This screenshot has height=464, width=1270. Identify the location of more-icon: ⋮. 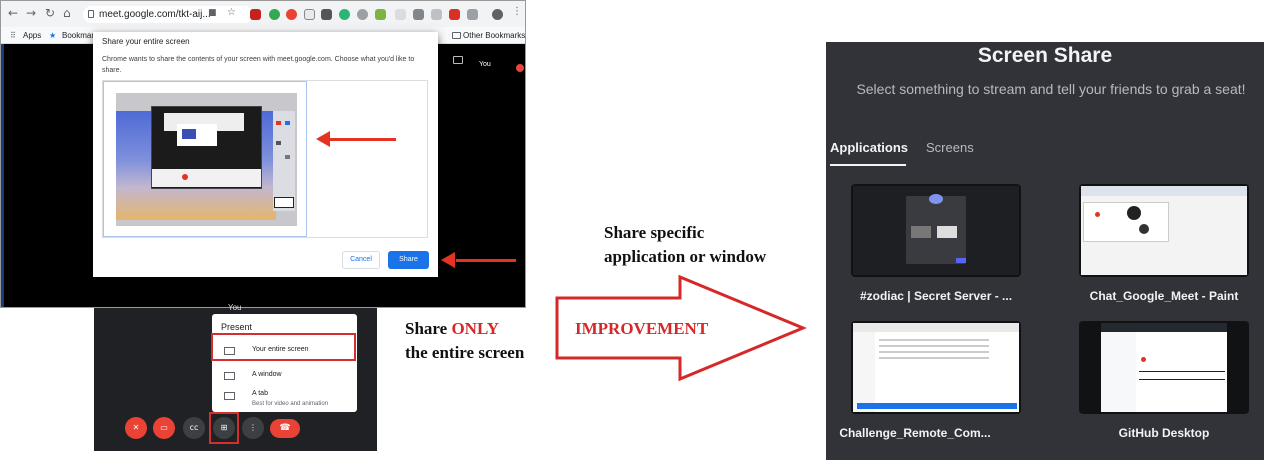
(253, 428).